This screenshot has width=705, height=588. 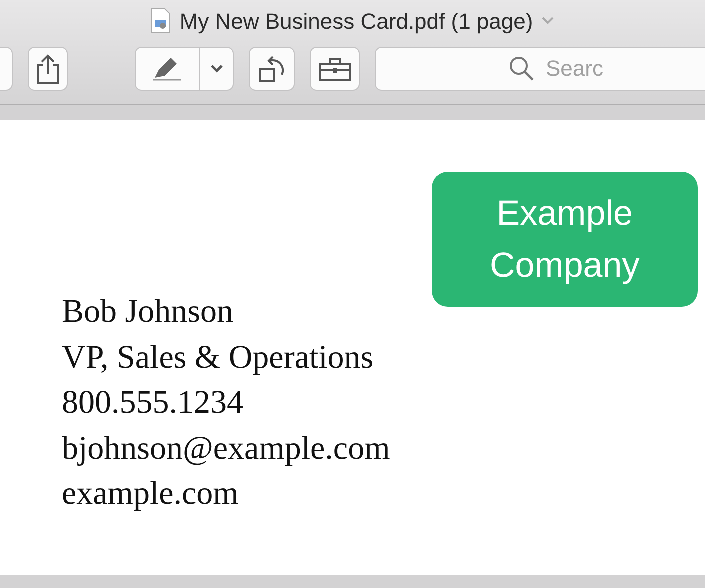 I want to click on search-icon, so click(x=522, y=69).